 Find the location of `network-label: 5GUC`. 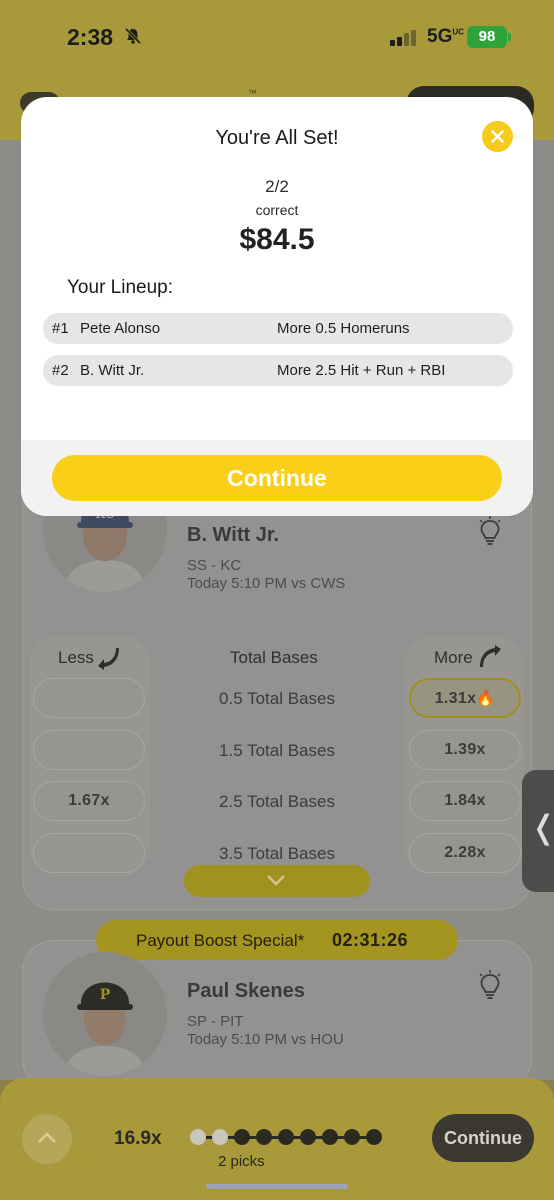

network-label: 5GUC is located at coordinates (445, 36).